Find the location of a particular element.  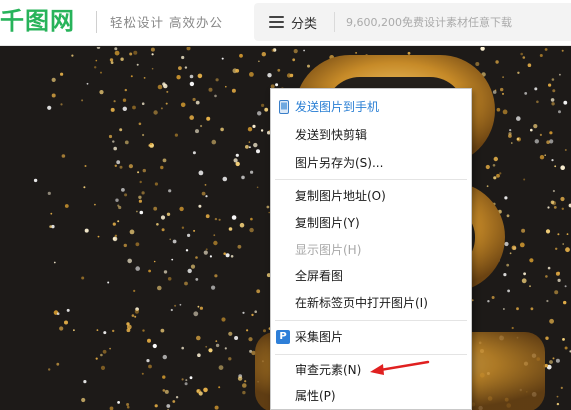

menu-item-label: 复制图片地址(O) is located at coordinates (340, 196).